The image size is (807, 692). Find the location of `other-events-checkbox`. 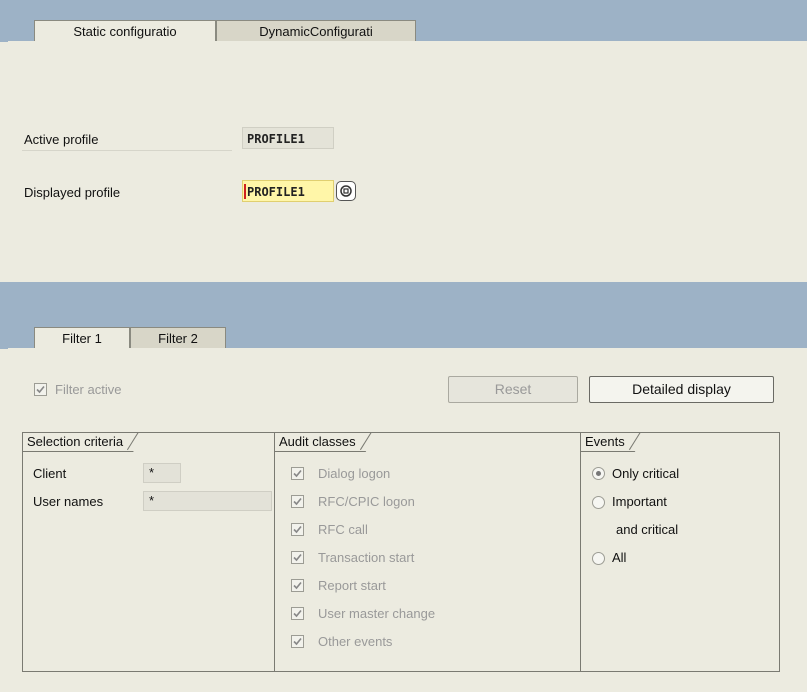

other-events-checkbox is located at coordinates (297, 641).